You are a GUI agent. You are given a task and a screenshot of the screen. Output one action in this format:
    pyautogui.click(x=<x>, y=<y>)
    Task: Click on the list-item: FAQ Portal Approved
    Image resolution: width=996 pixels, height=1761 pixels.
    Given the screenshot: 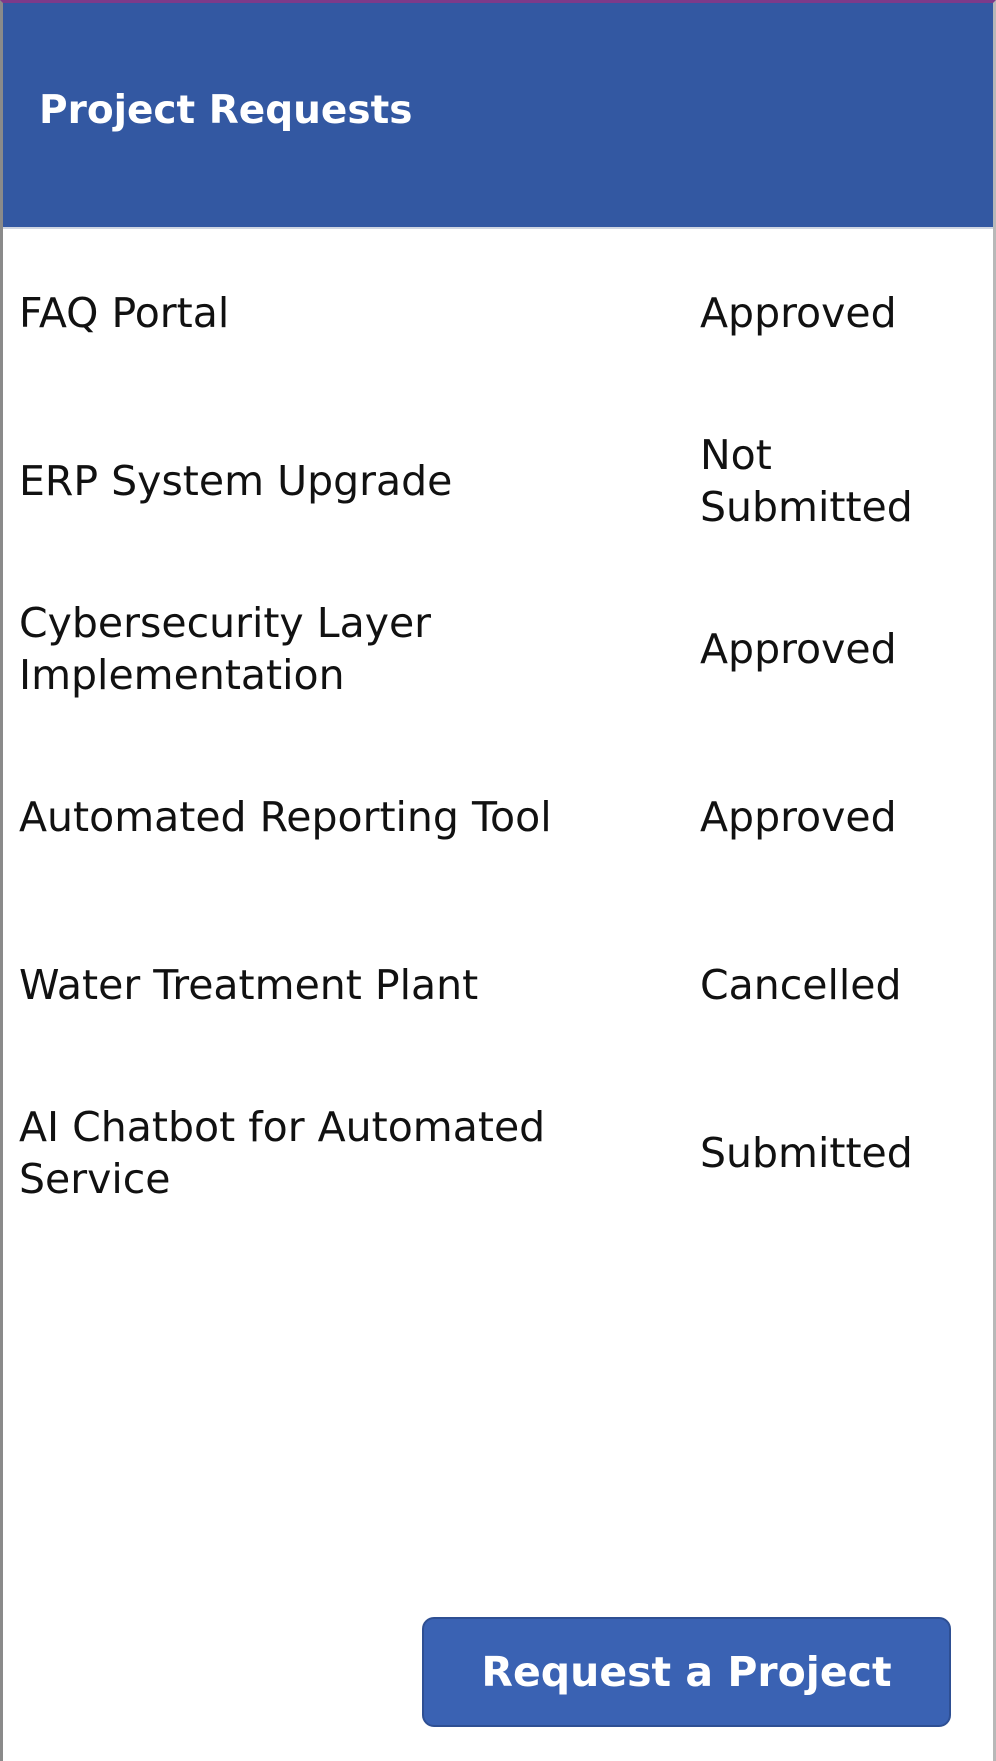 What is the action you would take?
    pyautogui.click(x=498, y=313)
    